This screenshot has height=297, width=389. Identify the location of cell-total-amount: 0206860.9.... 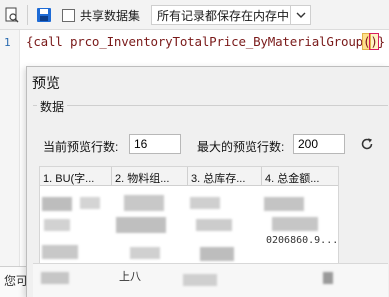
(302, 240).